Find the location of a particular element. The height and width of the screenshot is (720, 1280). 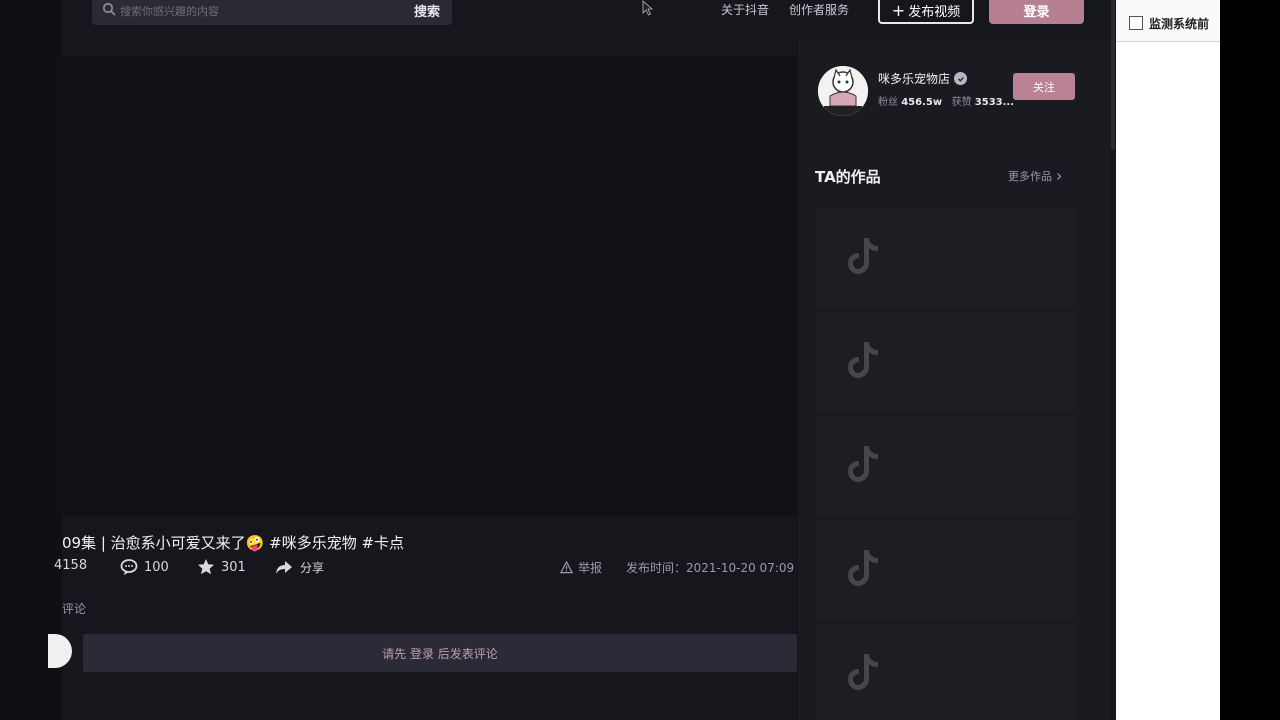

scrollbar-thumb is located at coordinates (1113, 75).